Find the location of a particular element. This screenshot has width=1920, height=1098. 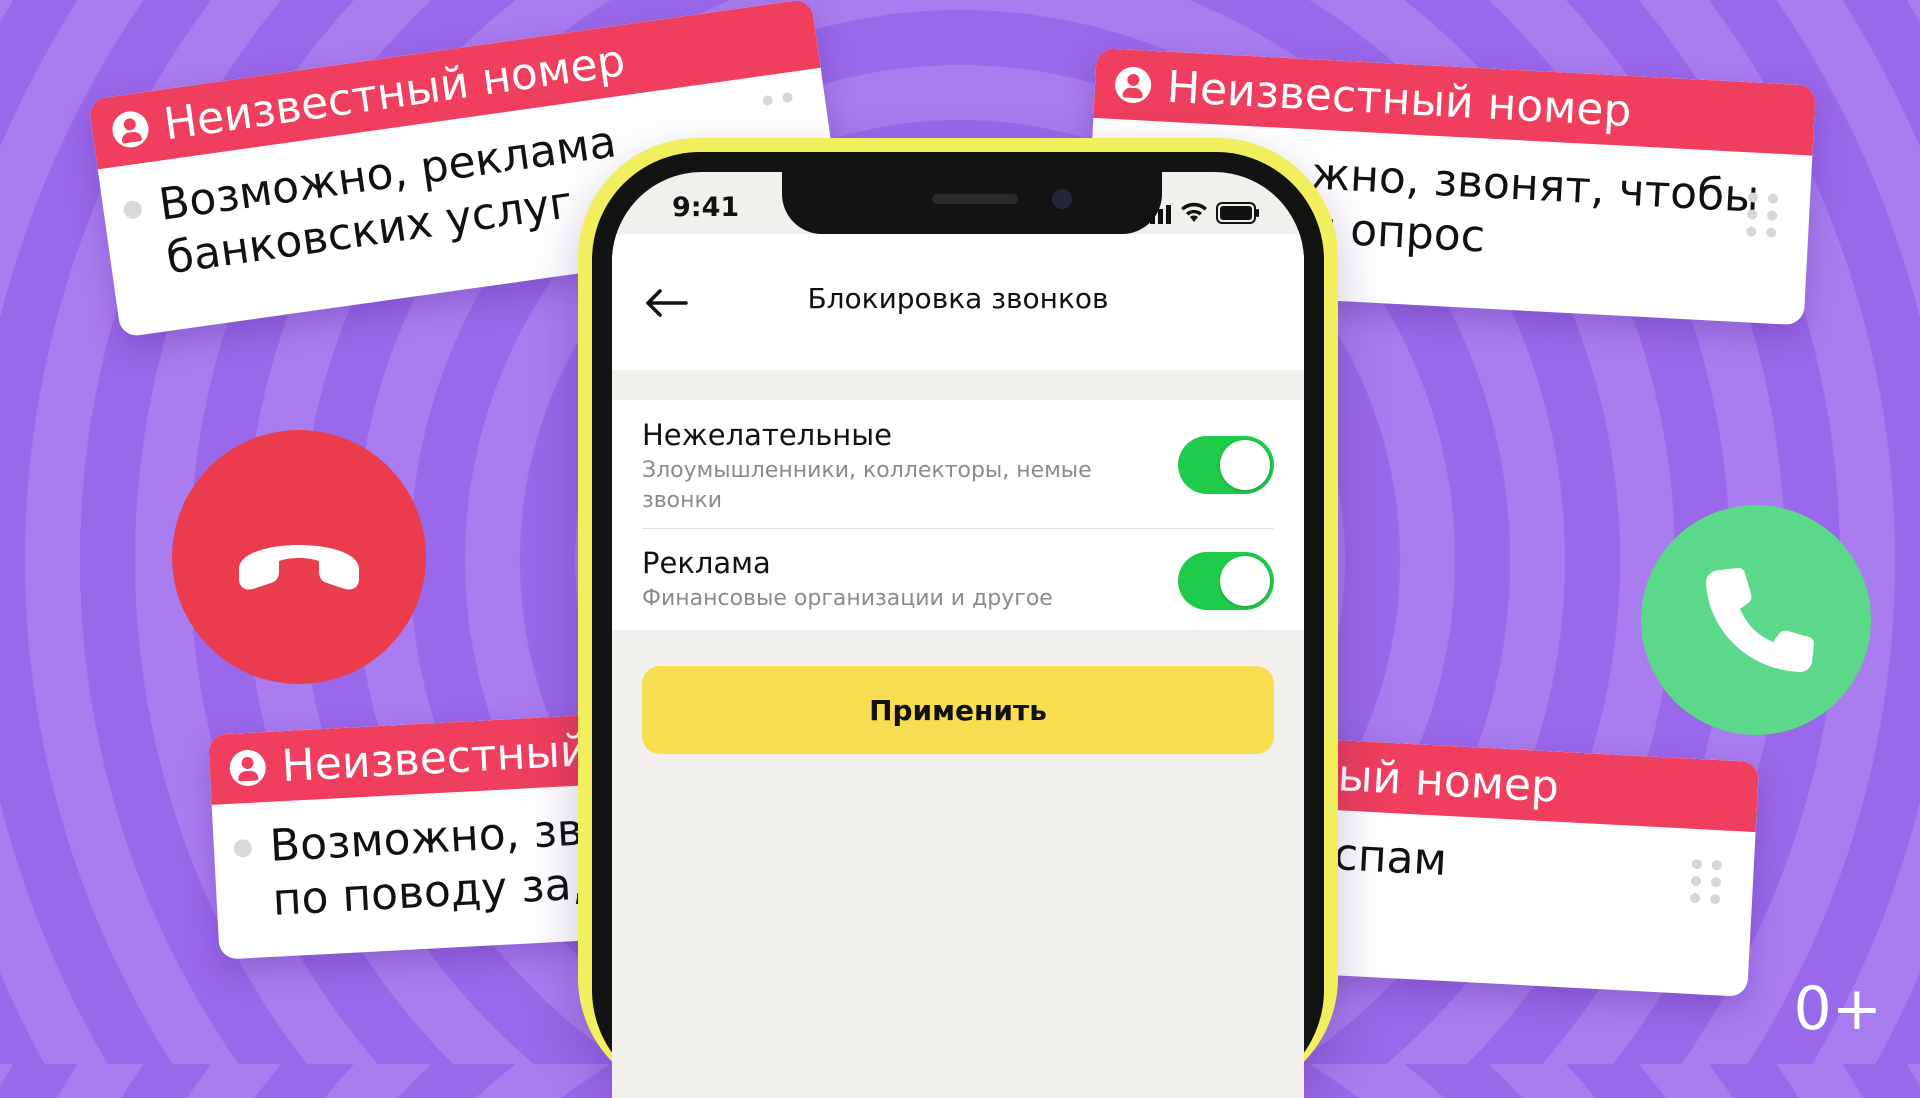

status-time: 9:41 is located at coordinates (706, 207).